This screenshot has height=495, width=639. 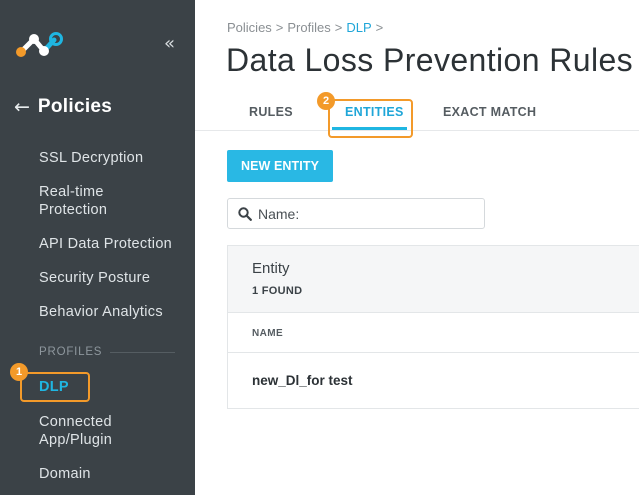 What do you see at coordinates (54, 387) in the screenshot?
I see `sidebar-item-dlp: DLP` at bounding box center [54, 387].